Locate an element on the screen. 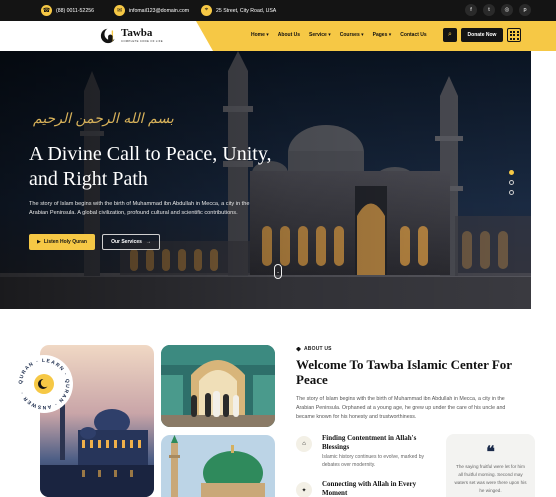 This screenshot has width=556, height=497. search-button: ⌕ is located at coordinates (450, 35).